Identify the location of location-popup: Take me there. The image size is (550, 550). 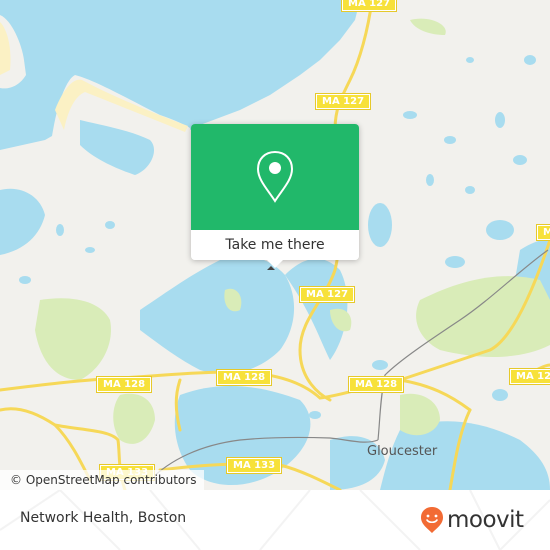
(275, 196).